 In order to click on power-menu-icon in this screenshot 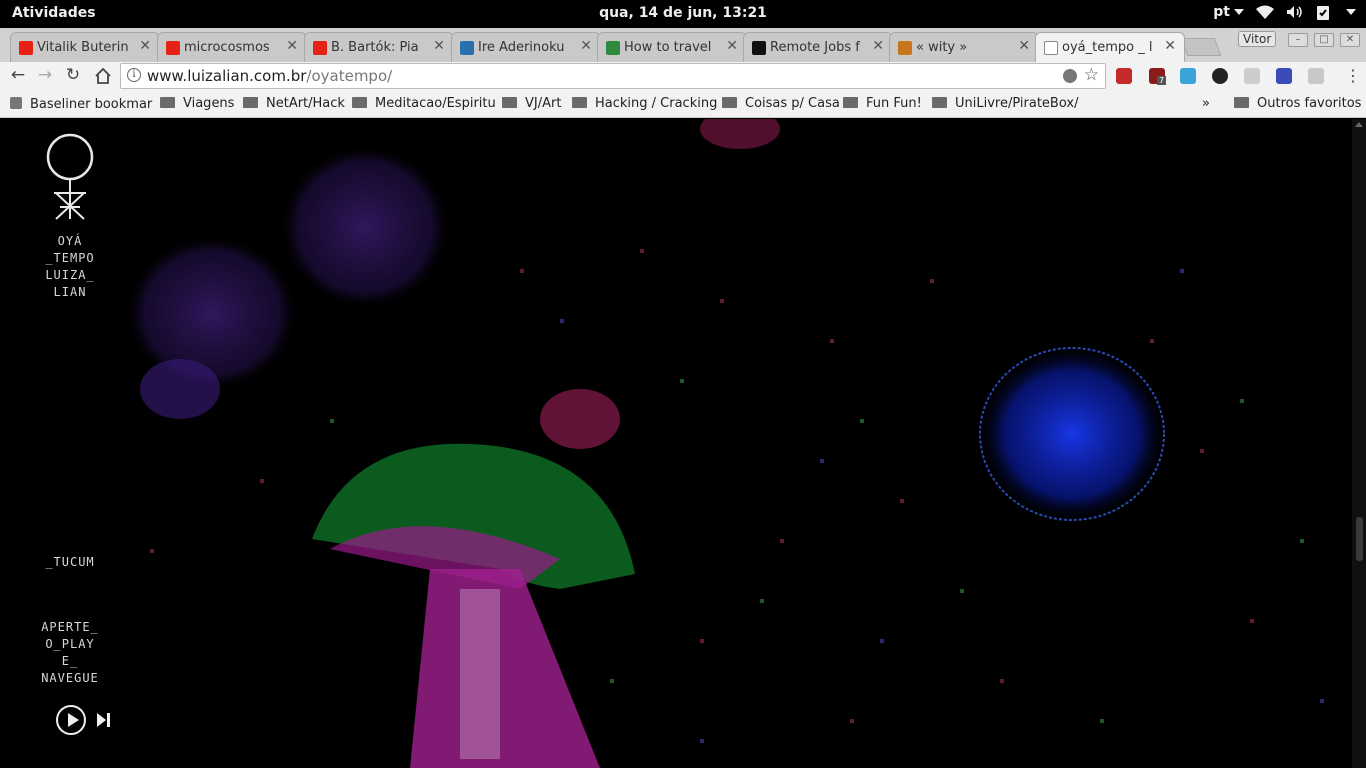, I will do `click(1349, 12)`.